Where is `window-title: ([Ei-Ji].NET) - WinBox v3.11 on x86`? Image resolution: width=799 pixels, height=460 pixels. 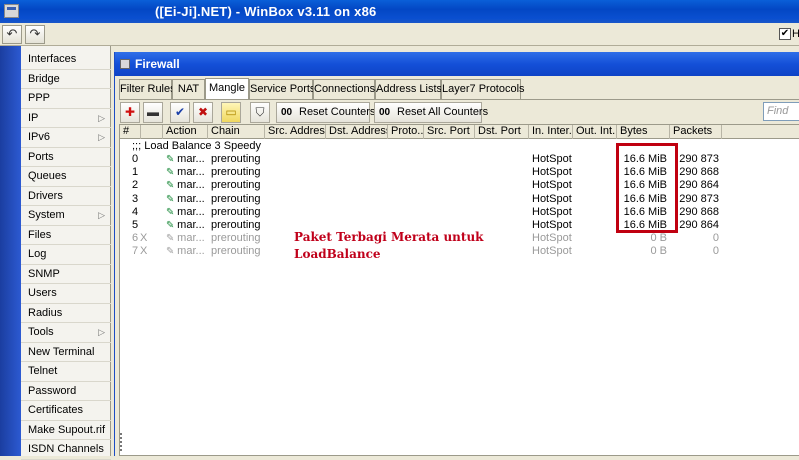 window-title: ([Ei-Ji].NET) - WinBox v3.11 on x86 is located at coordinates (266, 11).